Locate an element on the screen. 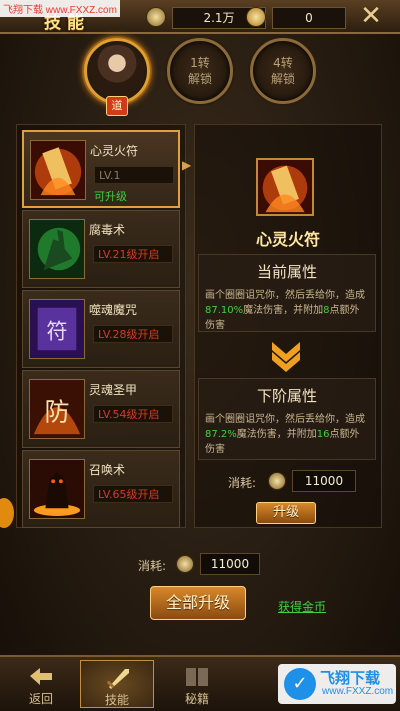 This screenshot has width=400, height=711. gold-ingot-icon is located at coordinates (256, 17).